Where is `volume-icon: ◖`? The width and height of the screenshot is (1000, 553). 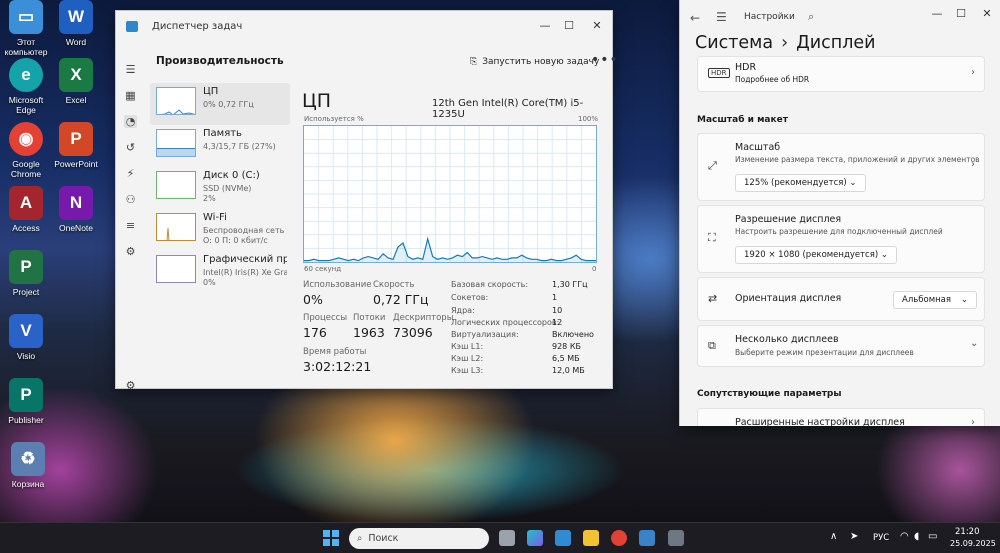 volume-icon: ◖ is located at coordinates (916, 536).